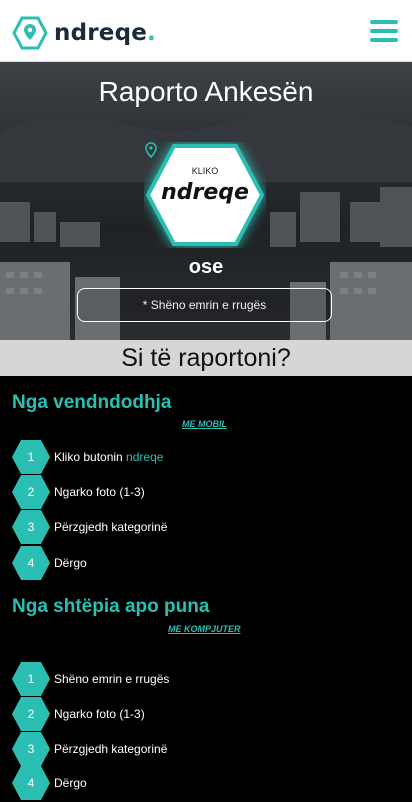 This screenshot has width=412, height=802. What do you see at coordinates (205, 192) in the screenshot?
I see `ndreqe-label: ndreqe` at bounding box center [205, 192].